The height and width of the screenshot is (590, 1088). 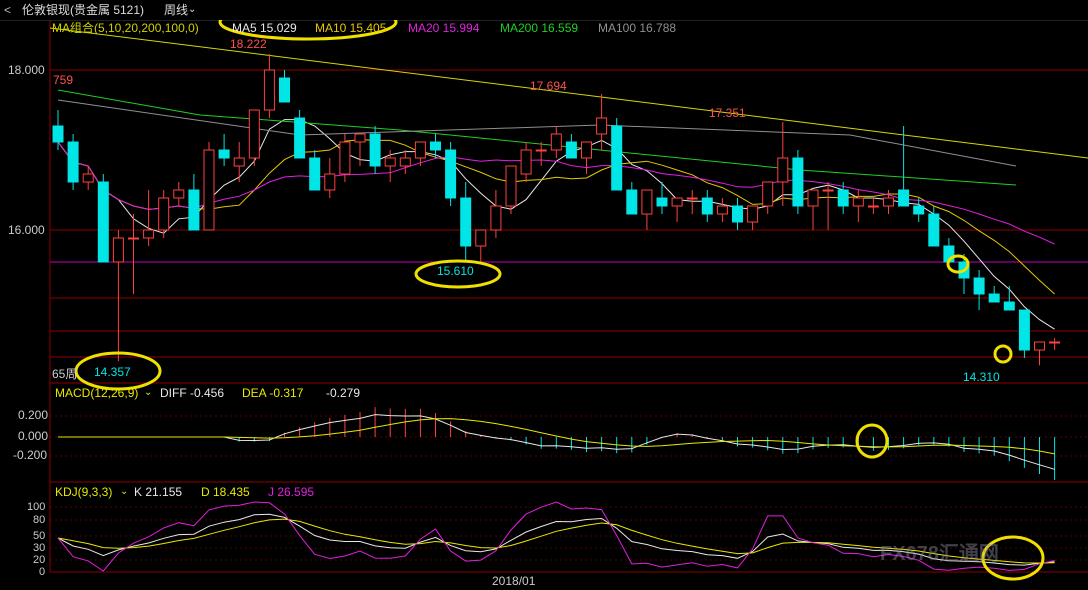 I want to click on annotation-left-edge: 759, so click(x=63, y=80).